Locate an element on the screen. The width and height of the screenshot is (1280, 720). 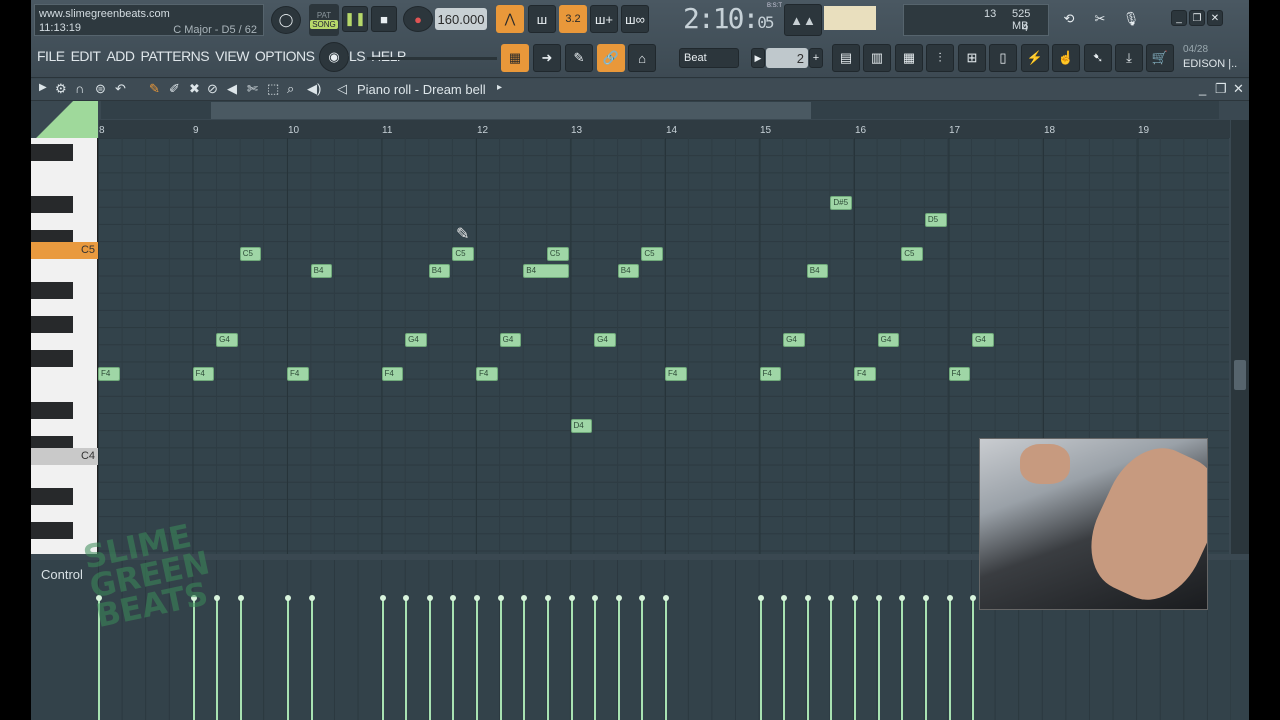
step-value: 2 is located at coordinates (787, 58).